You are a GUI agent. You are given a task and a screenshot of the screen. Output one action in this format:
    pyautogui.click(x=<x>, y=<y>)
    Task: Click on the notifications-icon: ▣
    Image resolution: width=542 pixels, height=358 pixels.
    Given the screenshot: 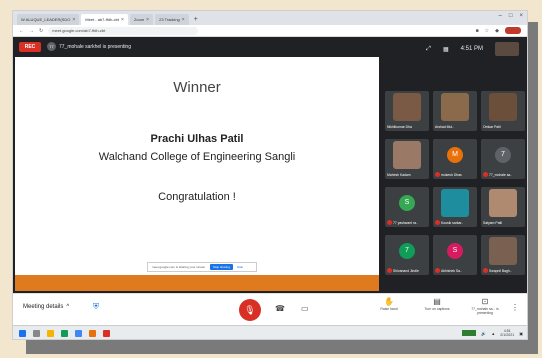 What is the action you would take?
    pyautogui.click(x=521, y=333)
    